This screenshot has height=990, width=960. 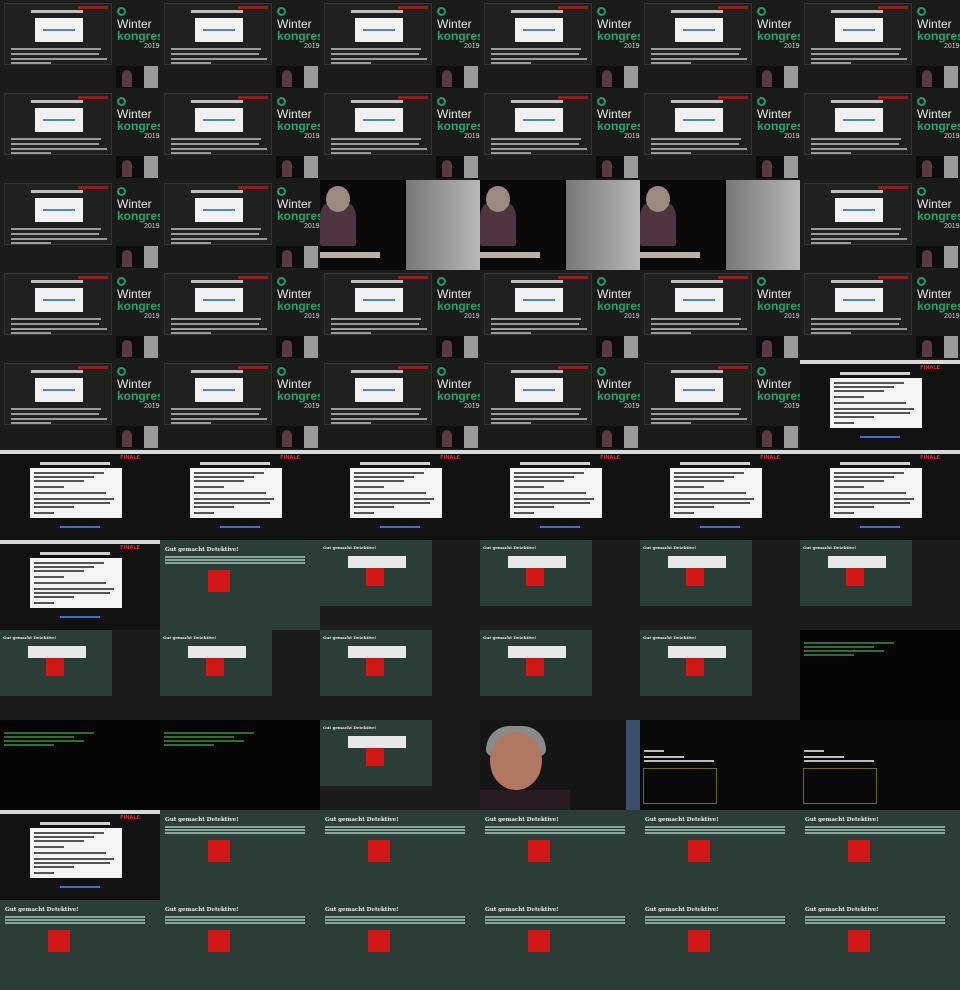 I want to click on thumbnail-face, so click(x=560, y=765).